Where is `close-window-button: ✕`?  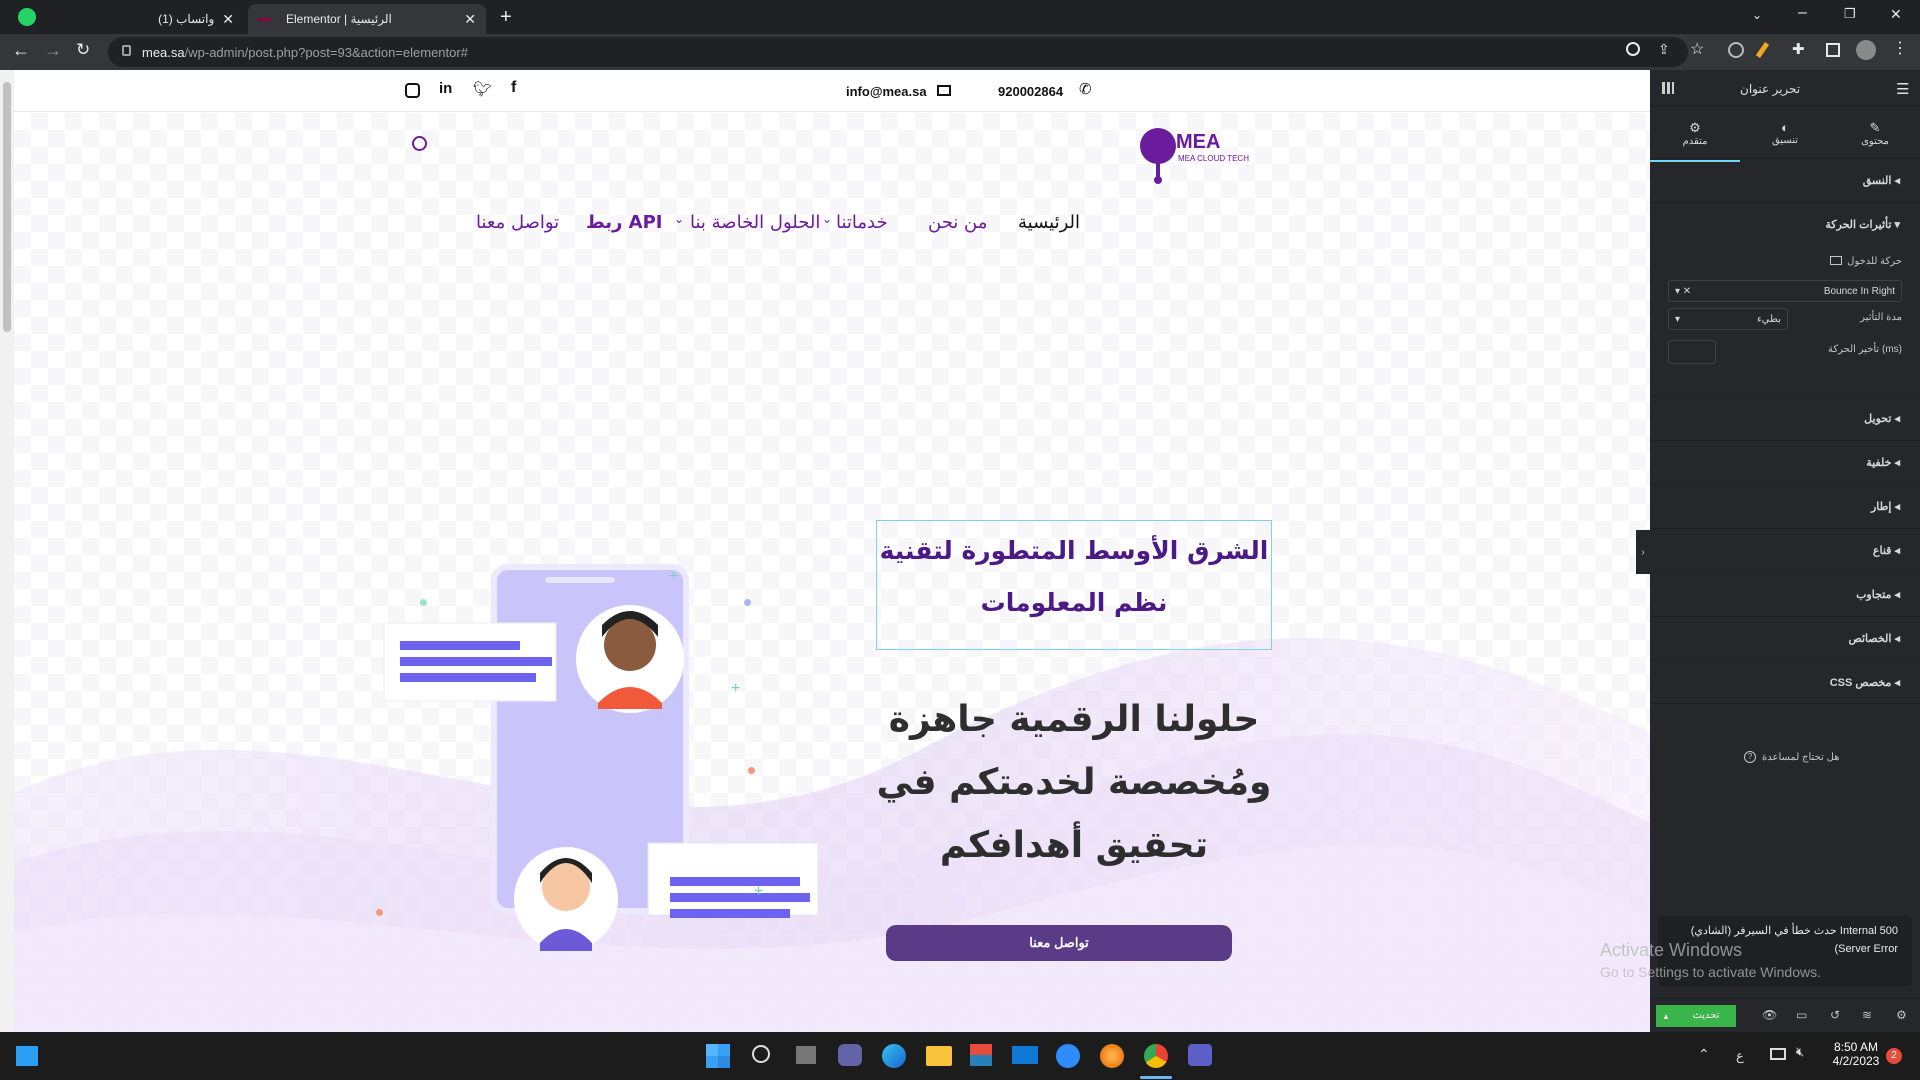
close-window-button: ✕ is located at coordinates (1896, 14).